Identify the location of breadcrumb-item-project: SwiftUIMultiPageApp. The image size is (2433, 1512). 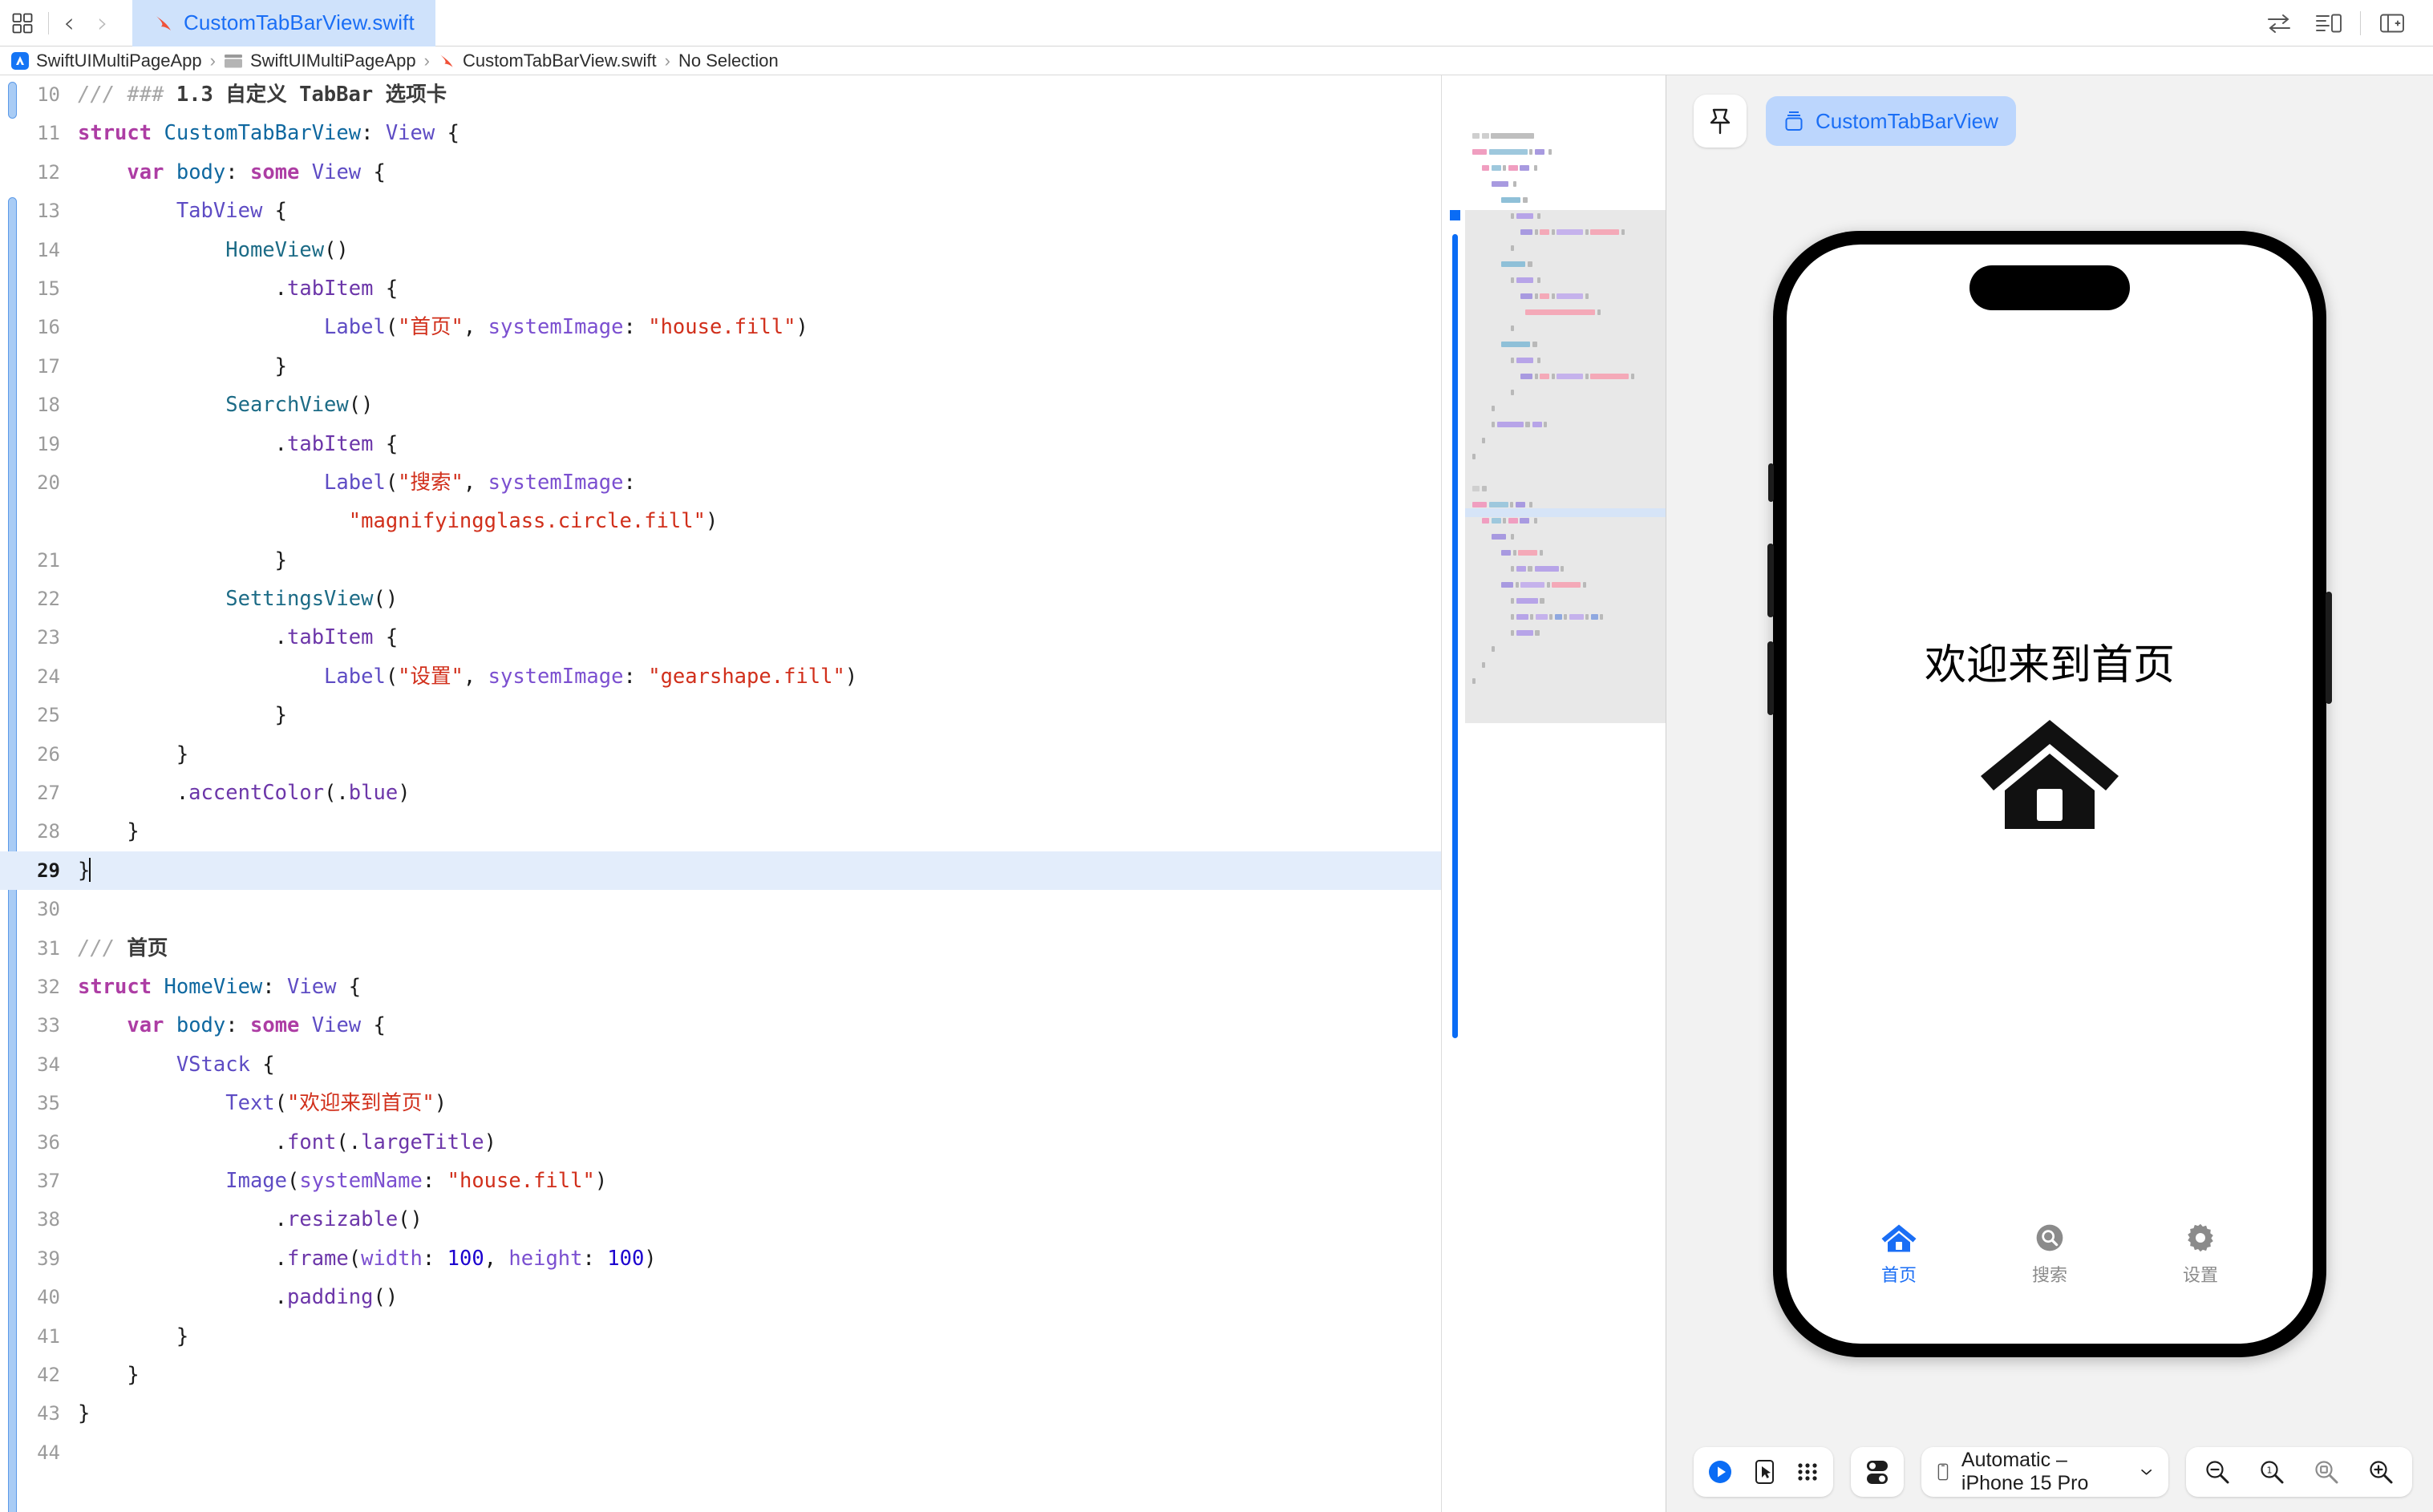
(106, 61).